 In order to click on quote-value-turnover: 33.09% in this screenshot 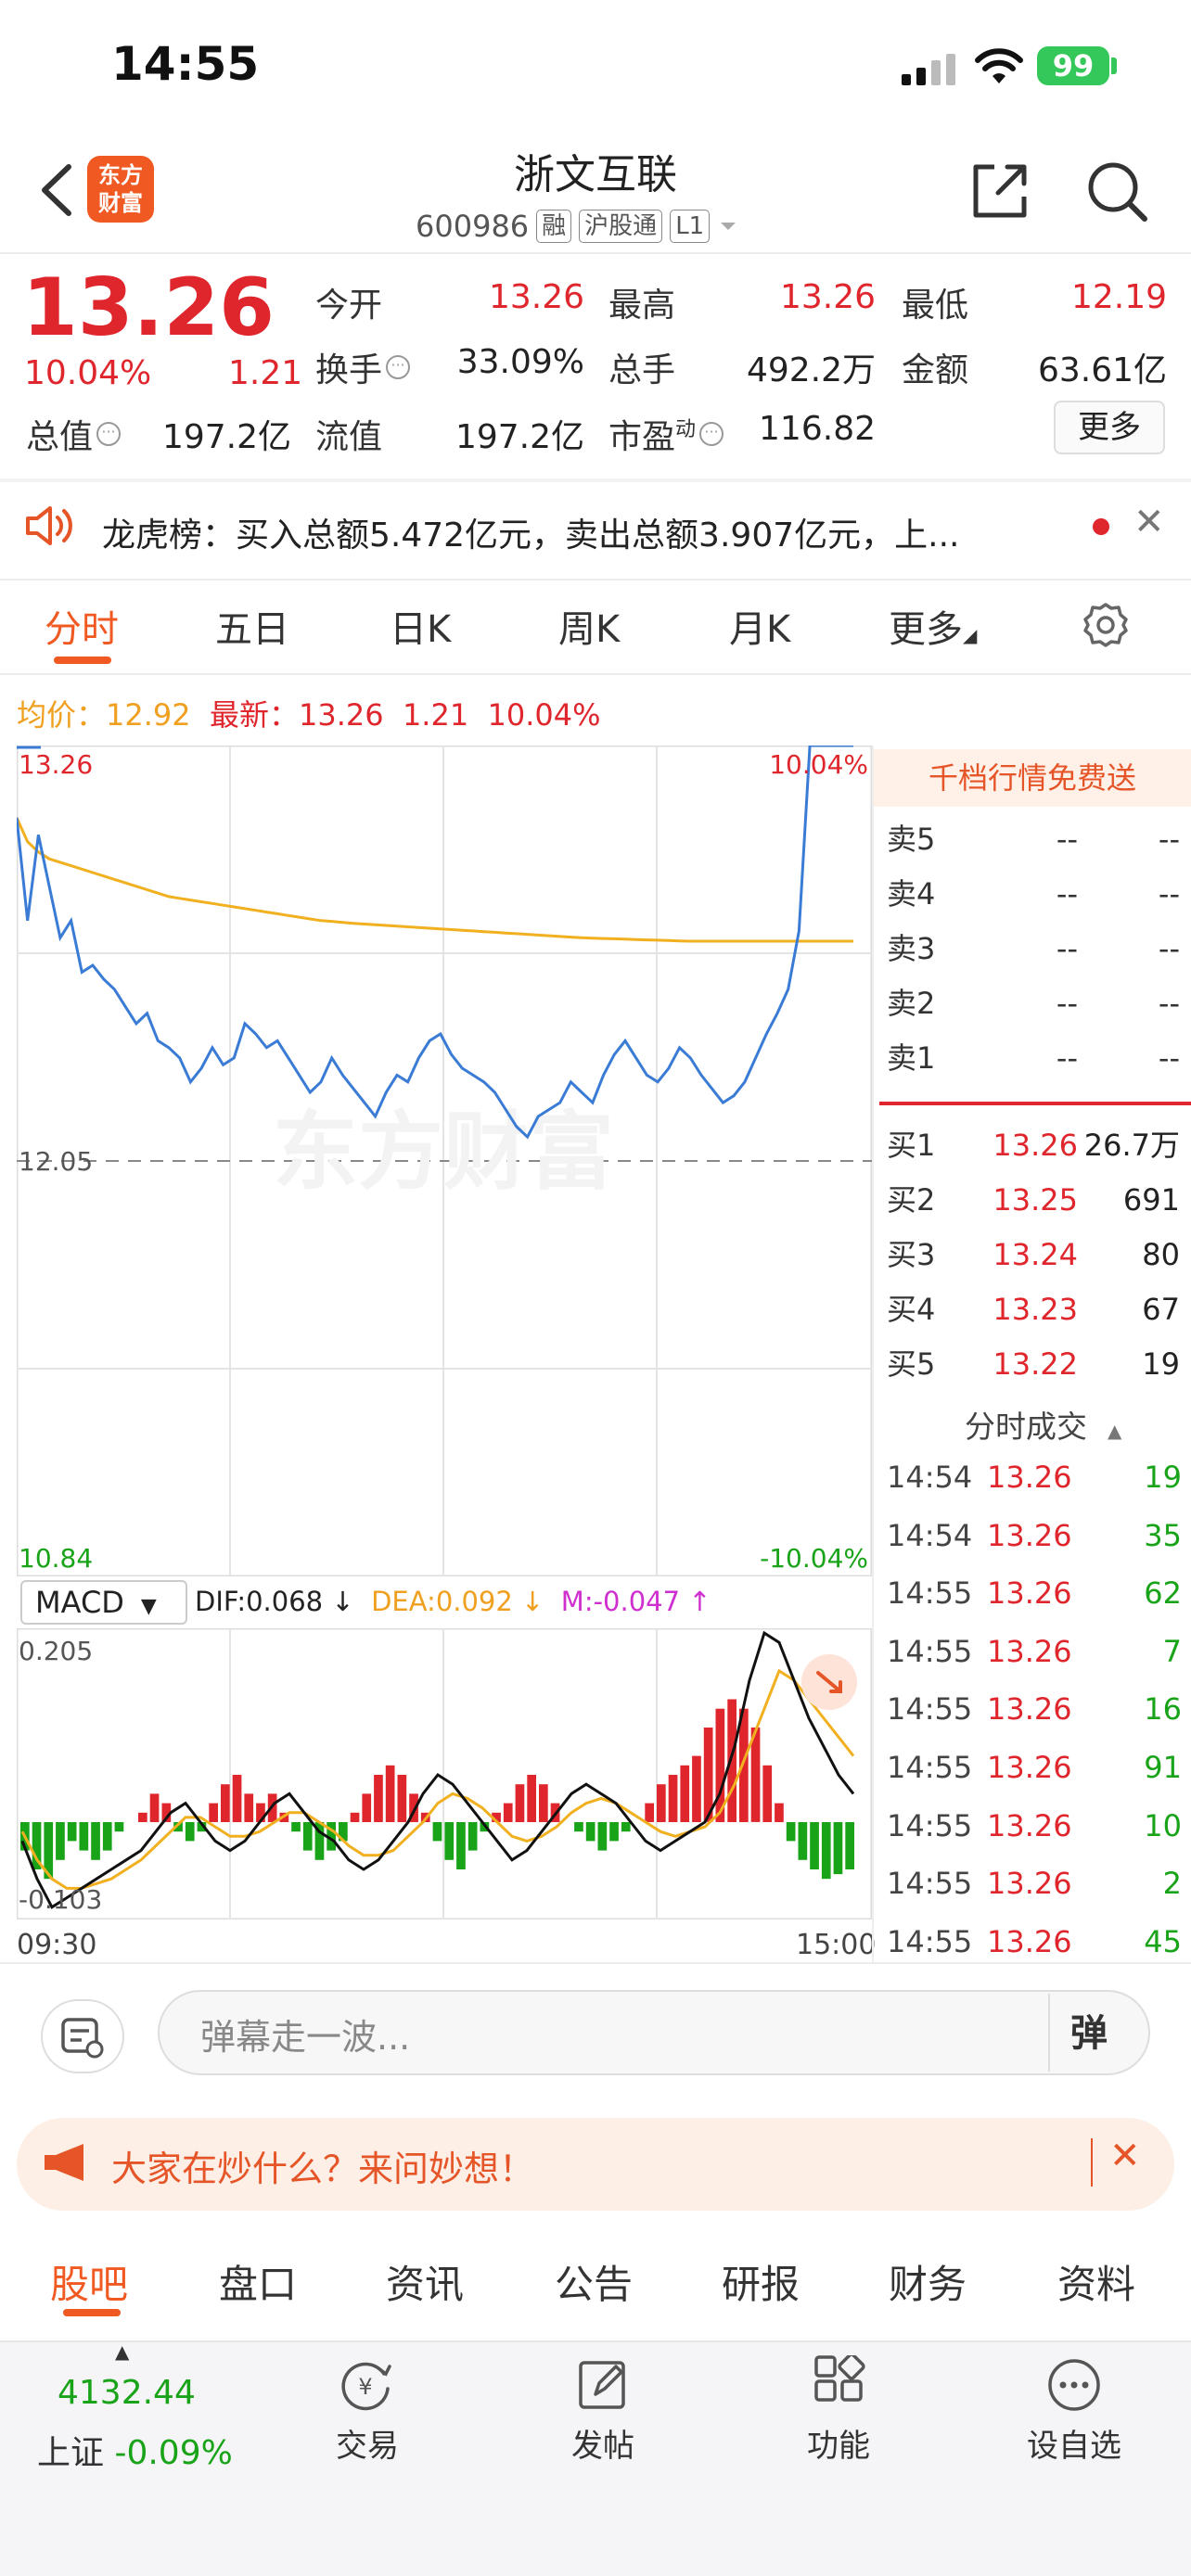, I will do `click(520, 362)`.